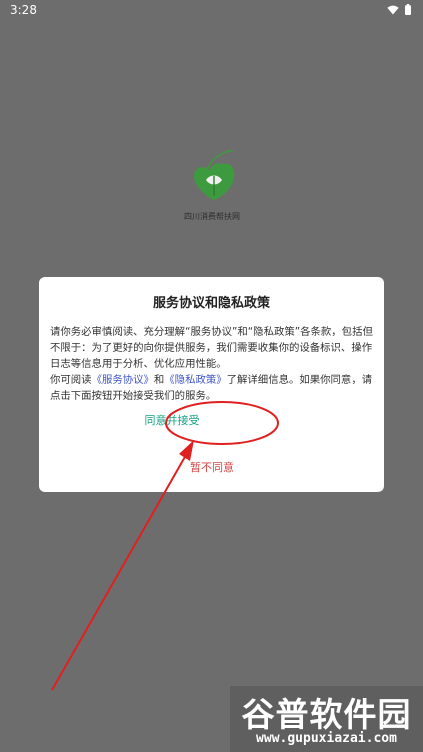  What do you see at coordinates (172, 420) in the screenshot?
I see `agree-button: 同意并接受` at bounding box center [172, 420].